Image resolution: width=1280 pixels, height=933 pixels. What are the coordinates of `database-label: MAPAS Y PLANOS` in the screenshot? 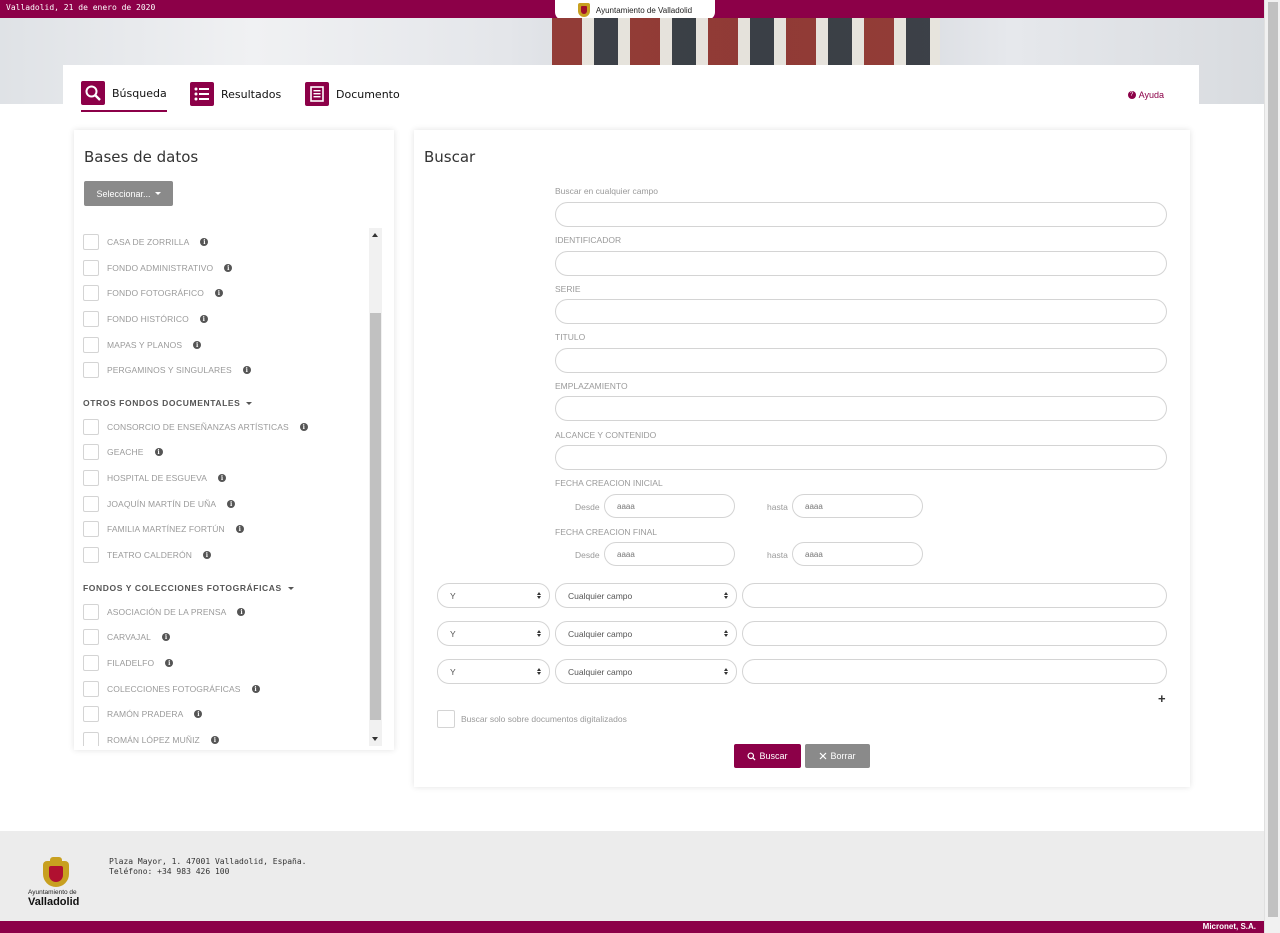 It's located at (145, 345).